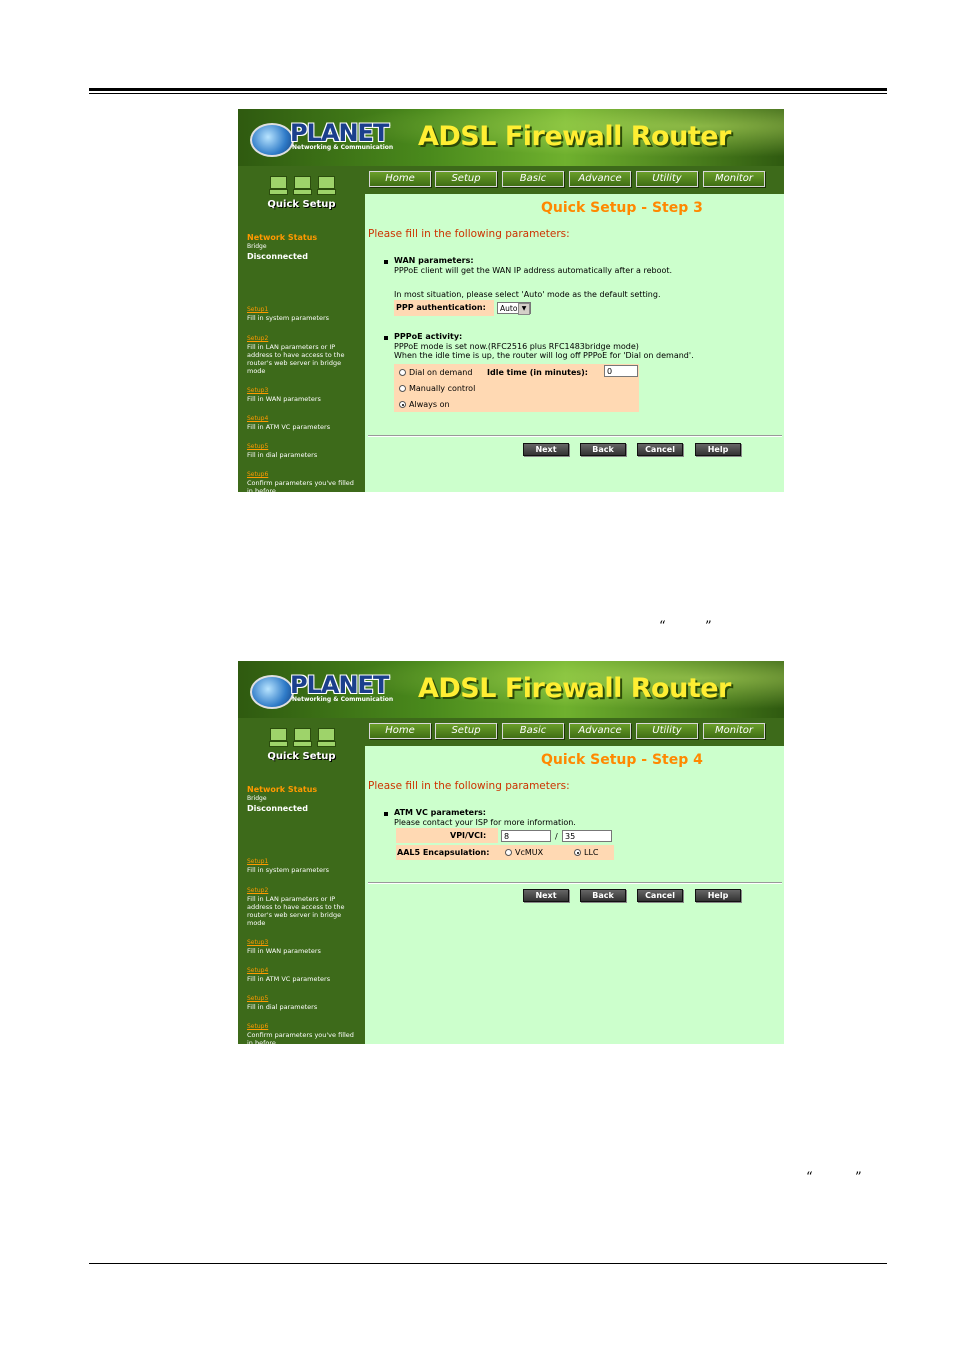 This screenshot has width=954, height=1349. What do you see at coordinates (443, 852) in the screenshot?
I see `aal5-label: AAL5 Encapsulation:` at bounding box center [443, 852].